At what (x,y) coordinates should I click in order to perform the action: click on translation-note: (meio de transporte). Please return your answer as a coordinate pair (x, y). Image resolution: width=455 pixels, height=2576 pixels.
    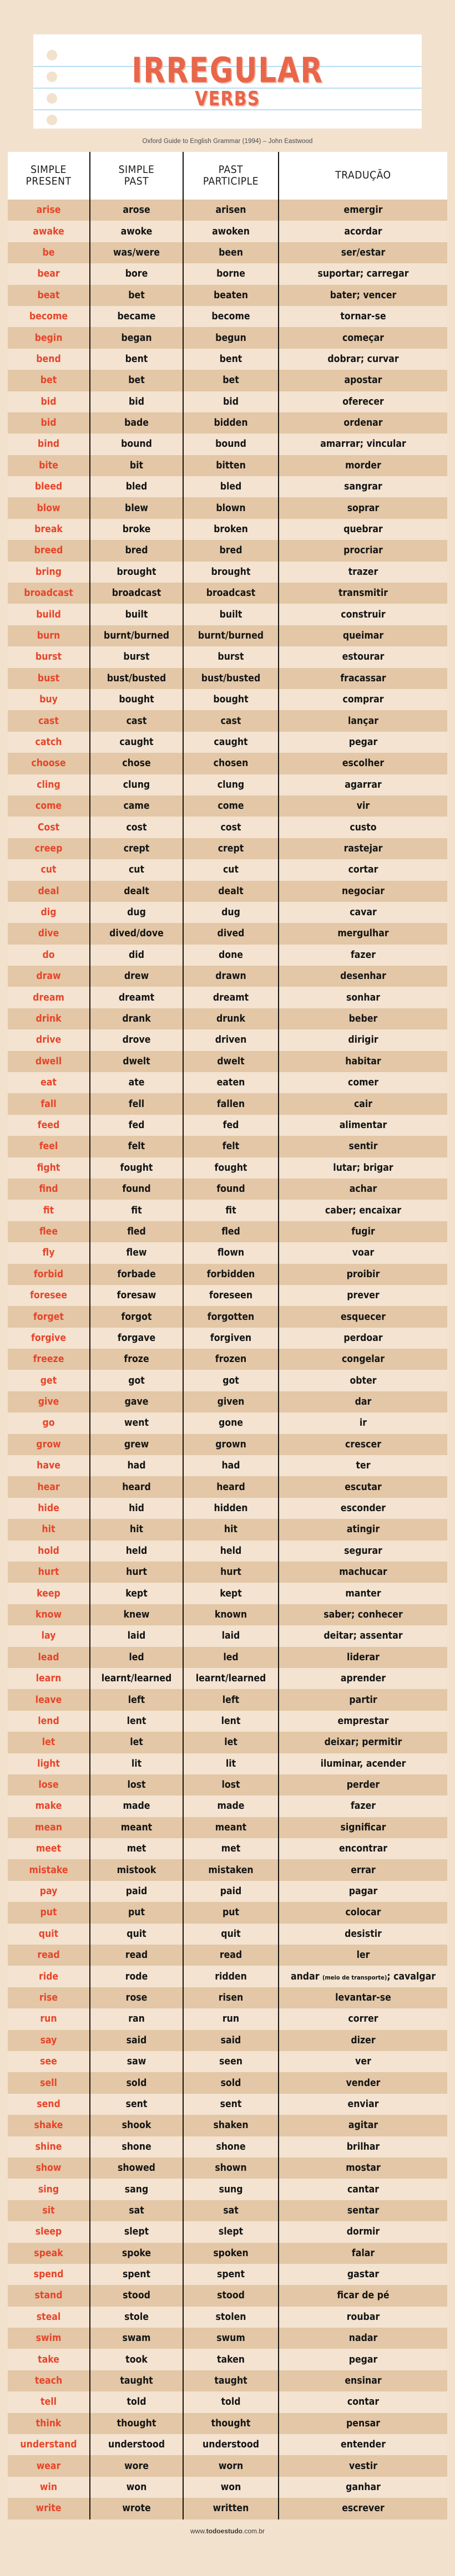
    Looking at the image, I should click on (355, 1977).